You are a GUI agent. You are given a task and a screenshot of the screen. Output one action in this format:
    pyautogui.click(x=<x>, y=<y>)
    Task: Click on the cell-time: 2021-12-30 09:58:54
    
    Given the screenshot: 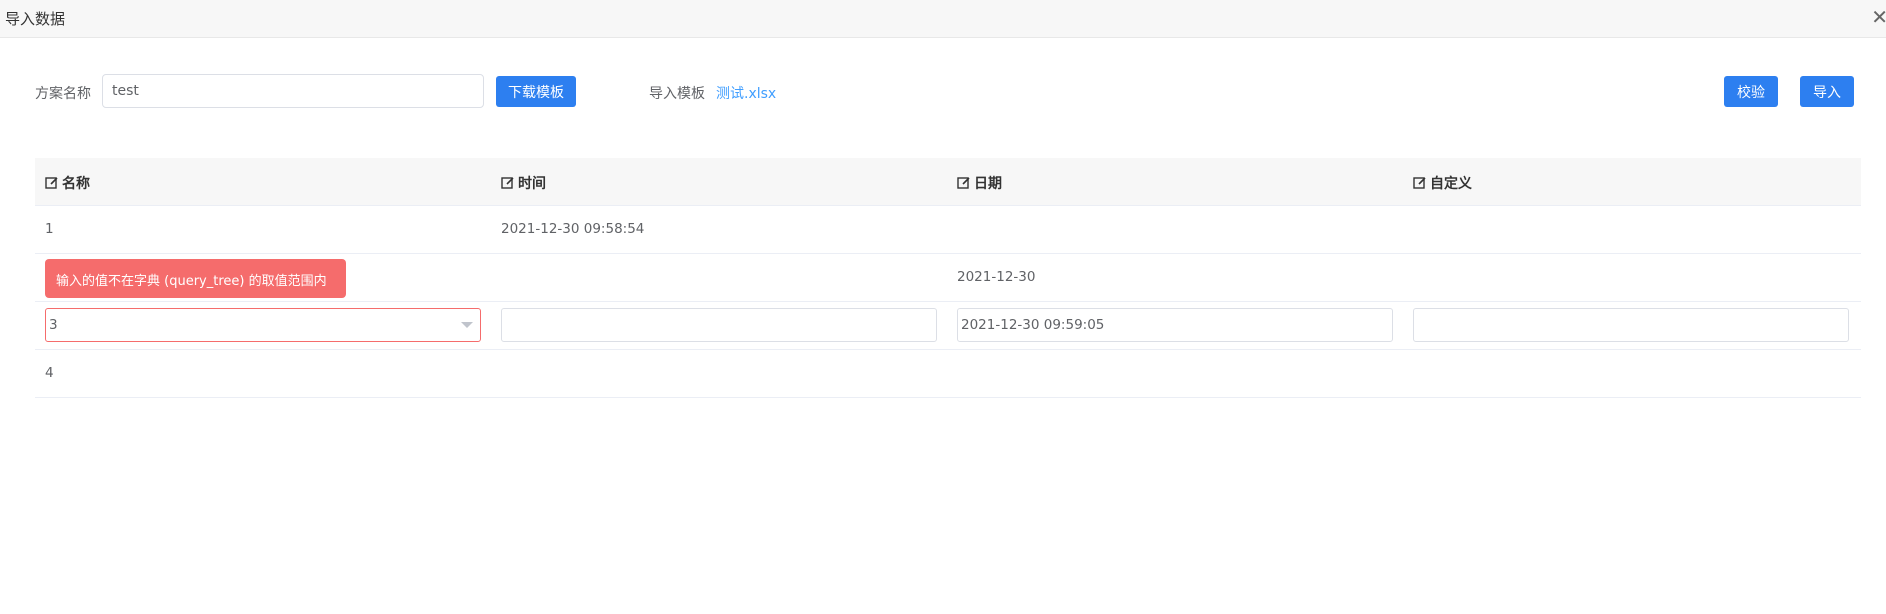 What is the action you would take?
    pyautogui.click(x=573, y=229)
    